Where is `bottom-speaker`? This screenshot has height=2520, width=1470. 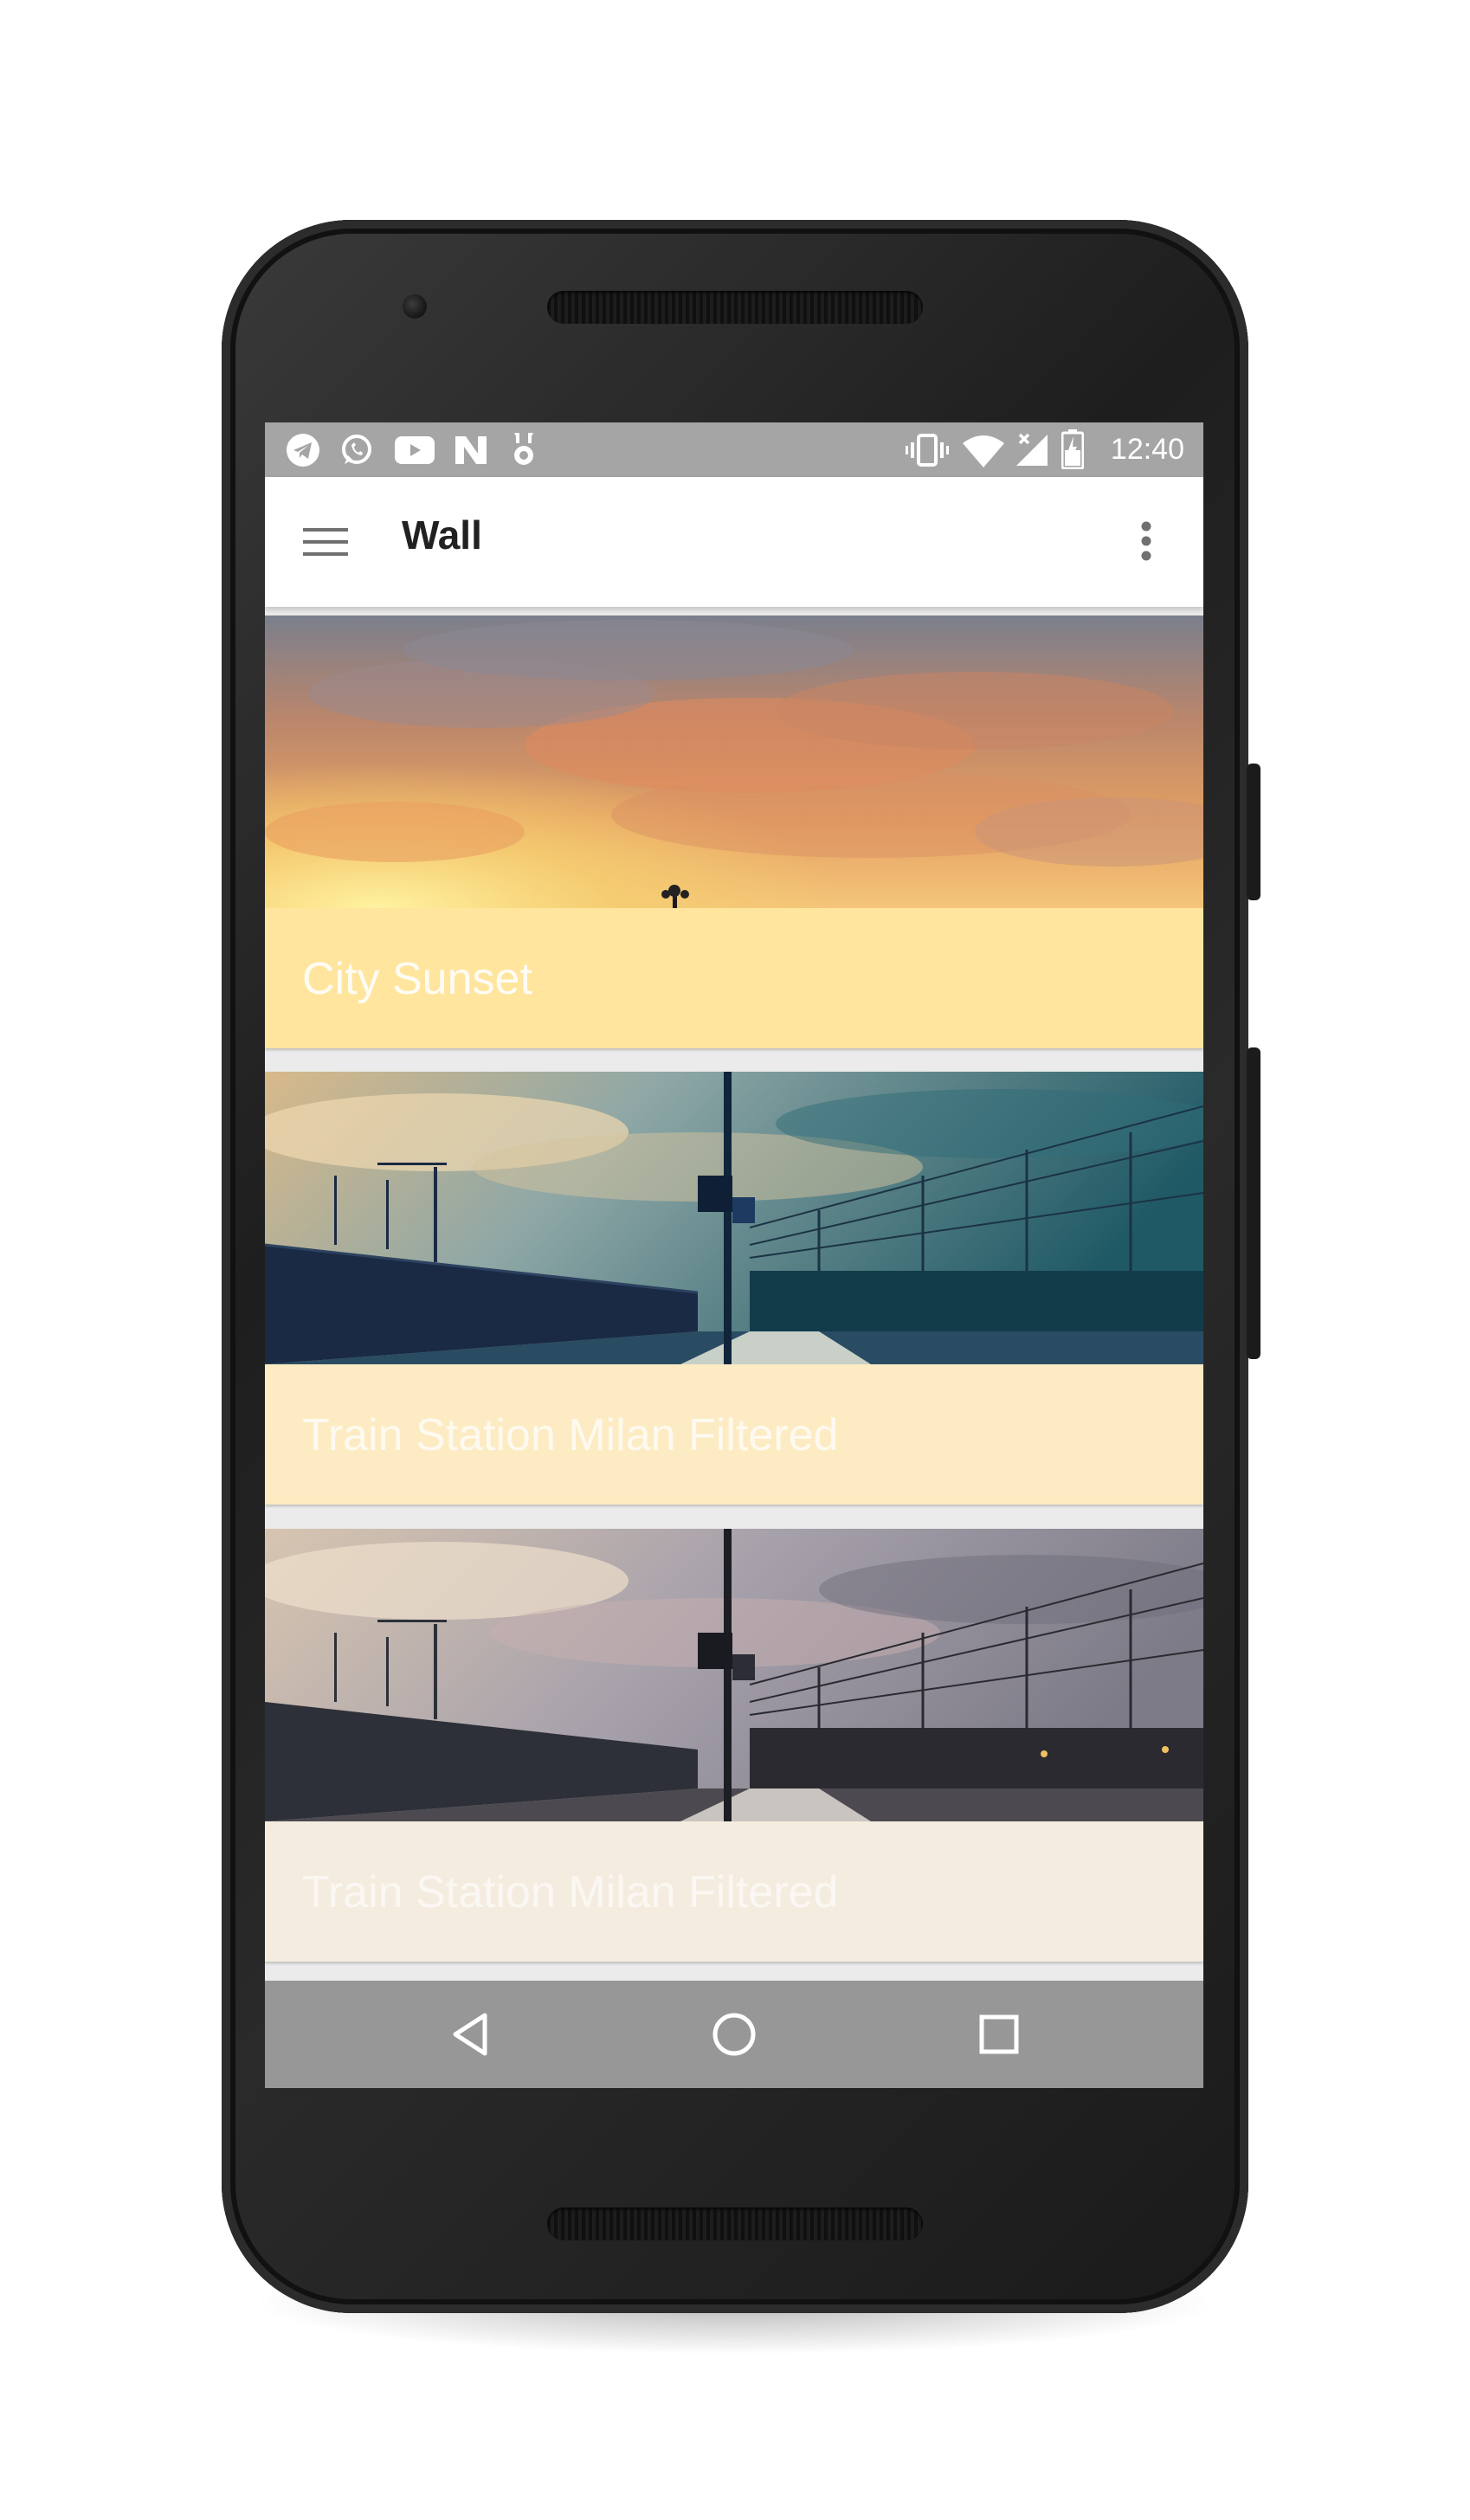
bottom-speaker is located at coordinates (735, 2223).